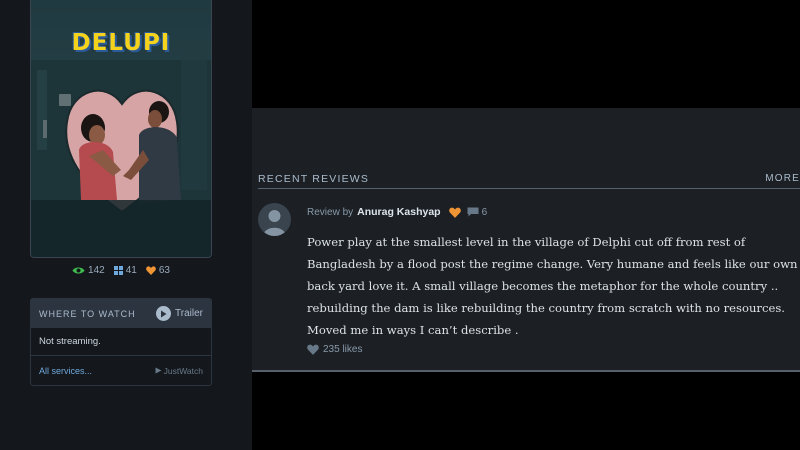  What do you see at coordinates (118, 270) in the screenshot?
I see `grid-icon` at bounding box center [118, 270].